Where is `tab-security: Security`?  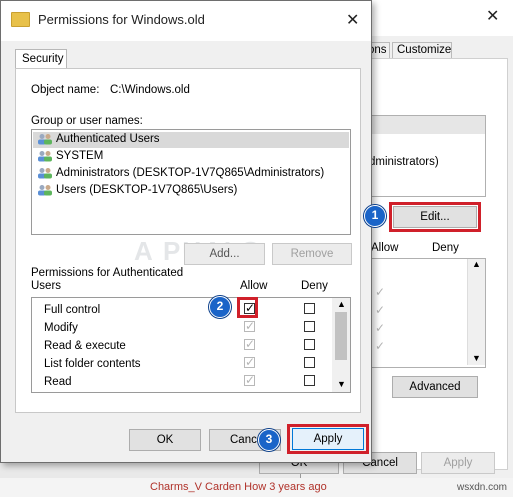 tab-security: Security is located at coordinates (41, 59).